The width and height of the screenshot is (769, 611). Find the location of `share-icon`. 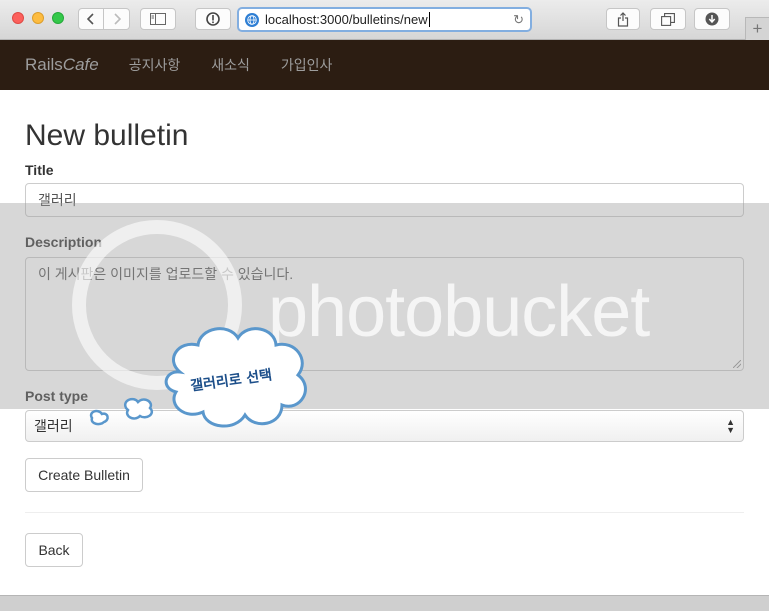

share-icon is located at coordinates (623, 19).